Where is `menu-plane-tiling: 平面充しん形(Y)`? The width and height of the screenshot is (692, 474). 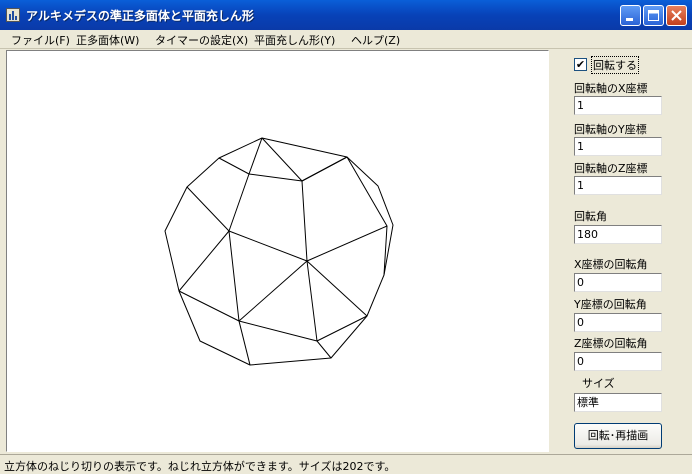 menu-plane-tiling: 平面充しん形(Y) is located at coordinates (294, 40).